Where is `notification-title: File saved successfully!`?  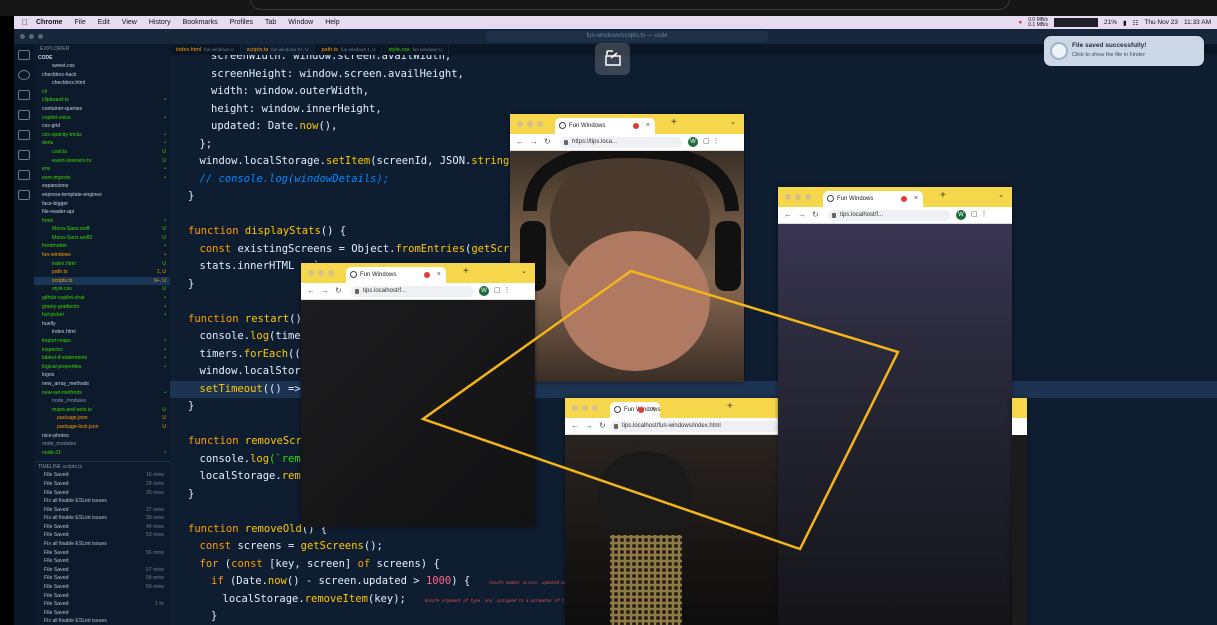
notification-title: File saved successfully! is located at coordinates (1109, 45).